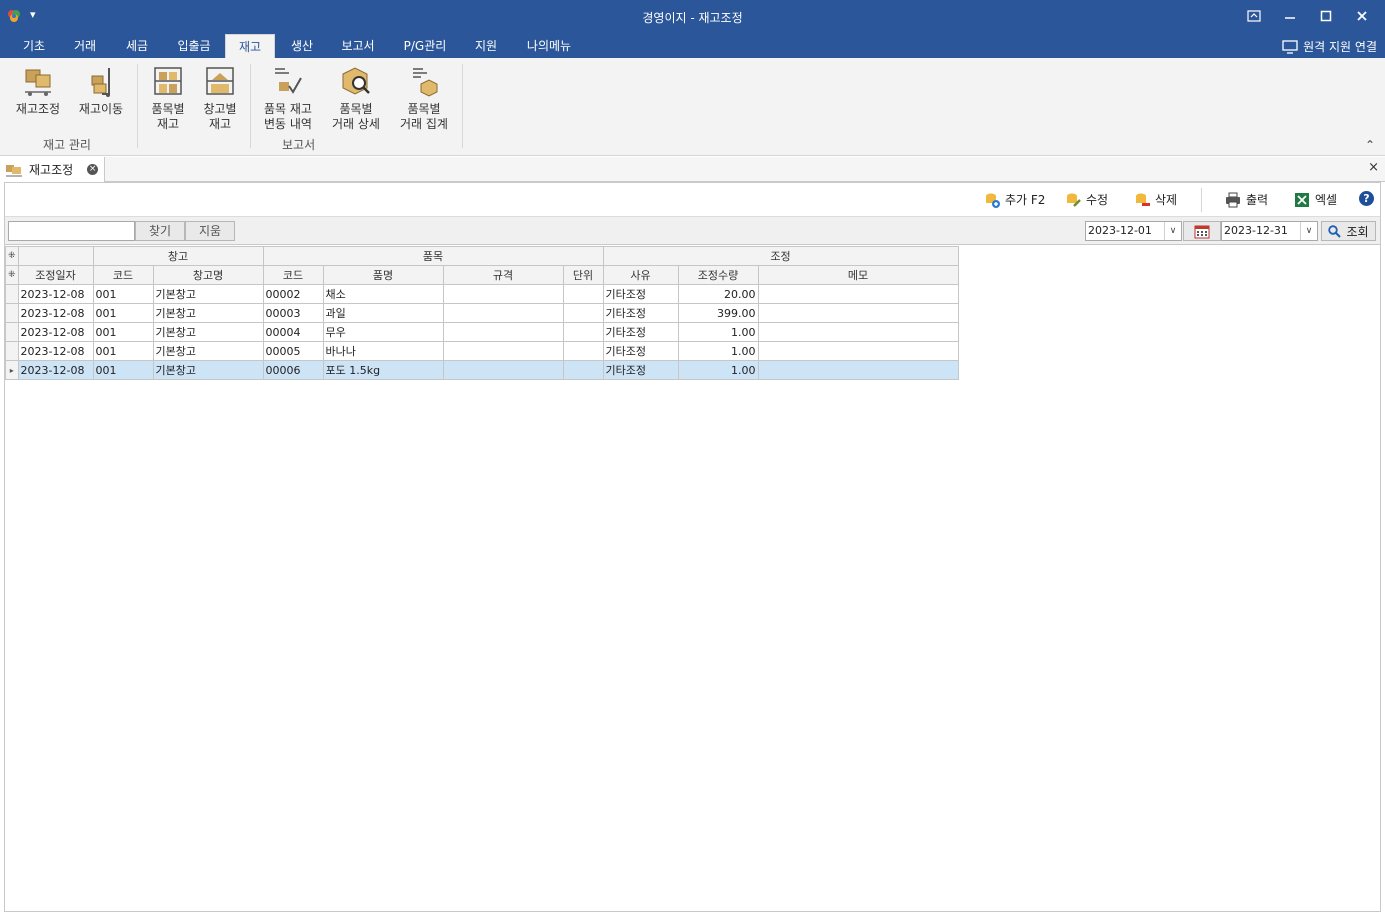 The image size is (1385, 919). What do you see at coordinates (383, 370) in the screenshot?
I see `cell-item-name: 포도 1.5kg` at bounding box center [383, 370].